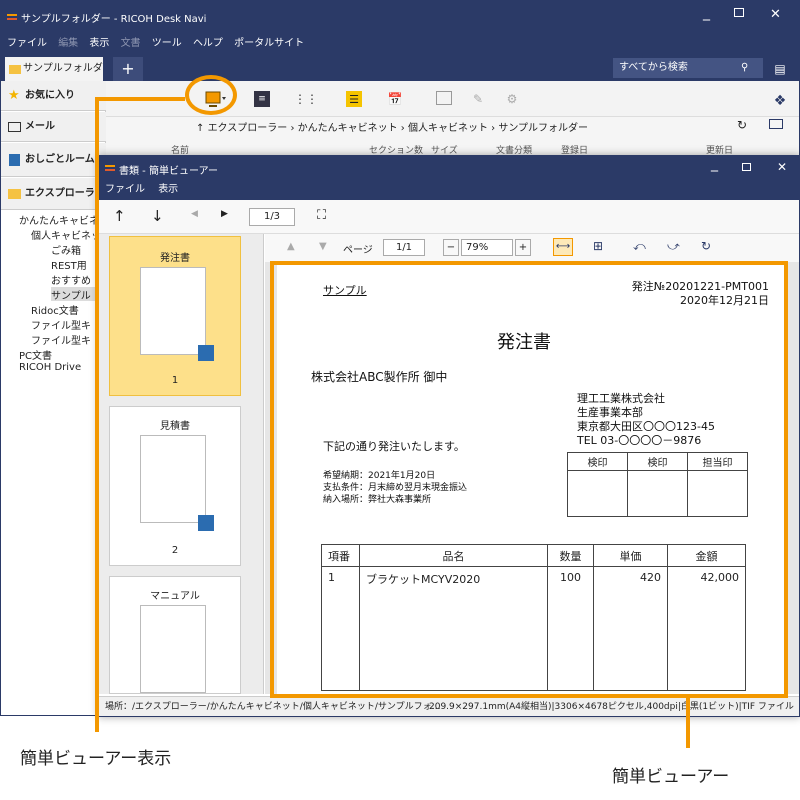 This screenshot has height=800, width=800. I want to click on page-input: 1/1, so click(404, 247).